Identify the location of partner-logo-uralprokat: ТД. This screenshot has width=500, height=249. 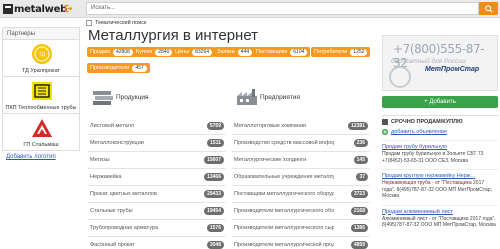
(42, 54).